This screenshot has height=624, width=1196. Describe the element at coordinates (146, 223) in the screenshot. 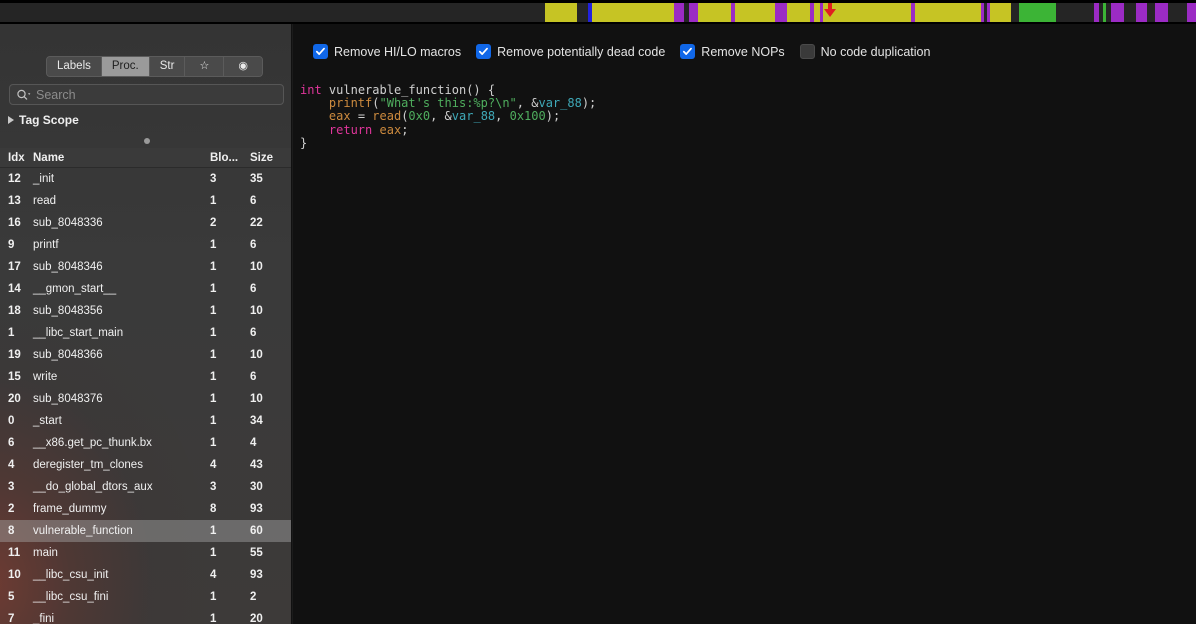

I see `table-row: 16 sub_8048336 2 22` at that location.